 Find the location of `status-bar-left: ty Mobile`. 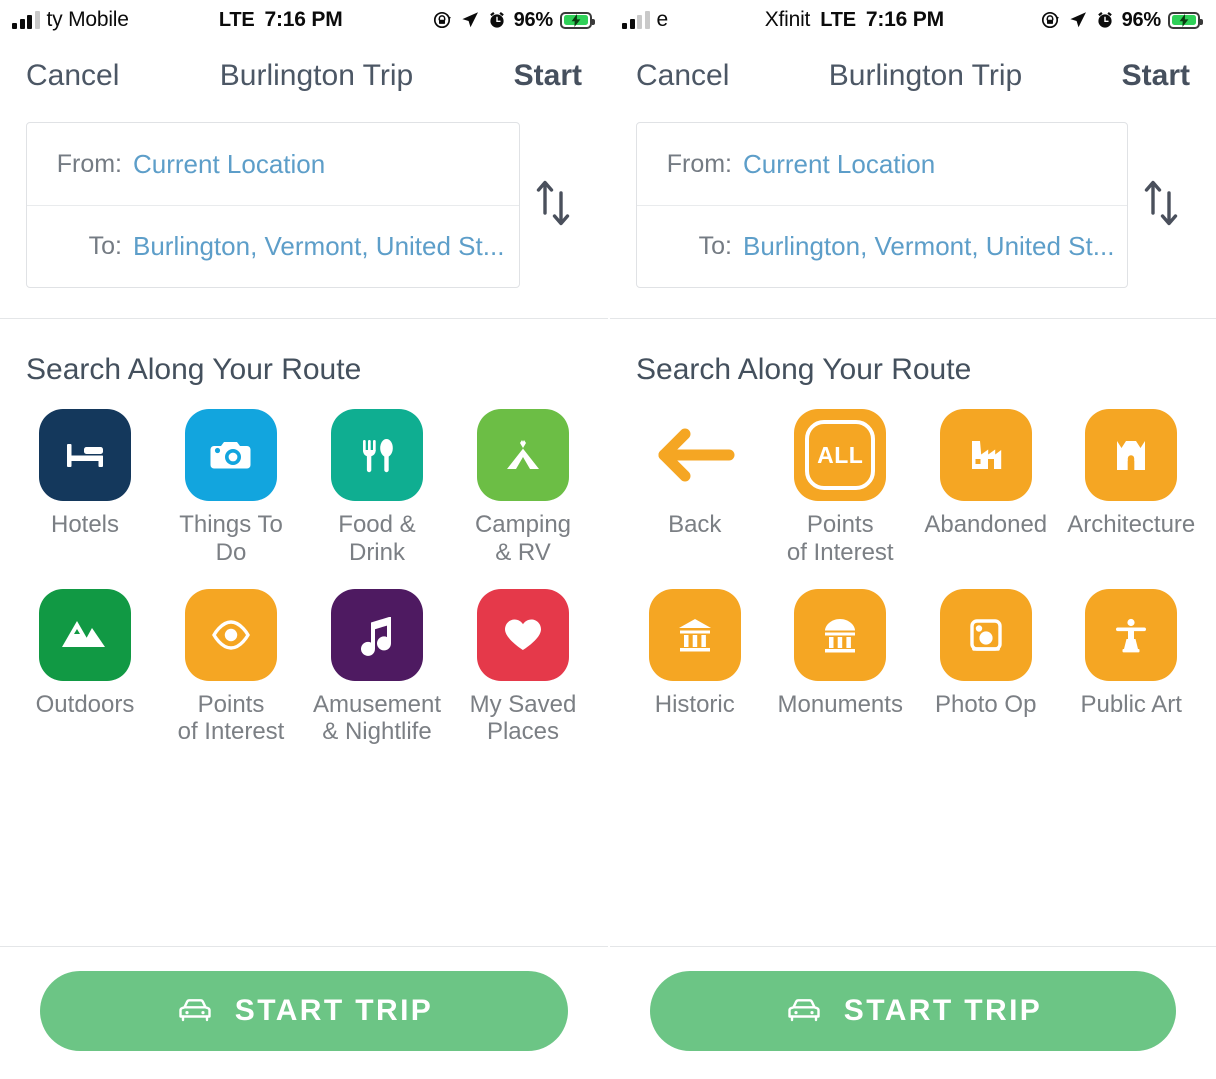

status-bar-left: ty Mobile is located at coordinates (70, 20).